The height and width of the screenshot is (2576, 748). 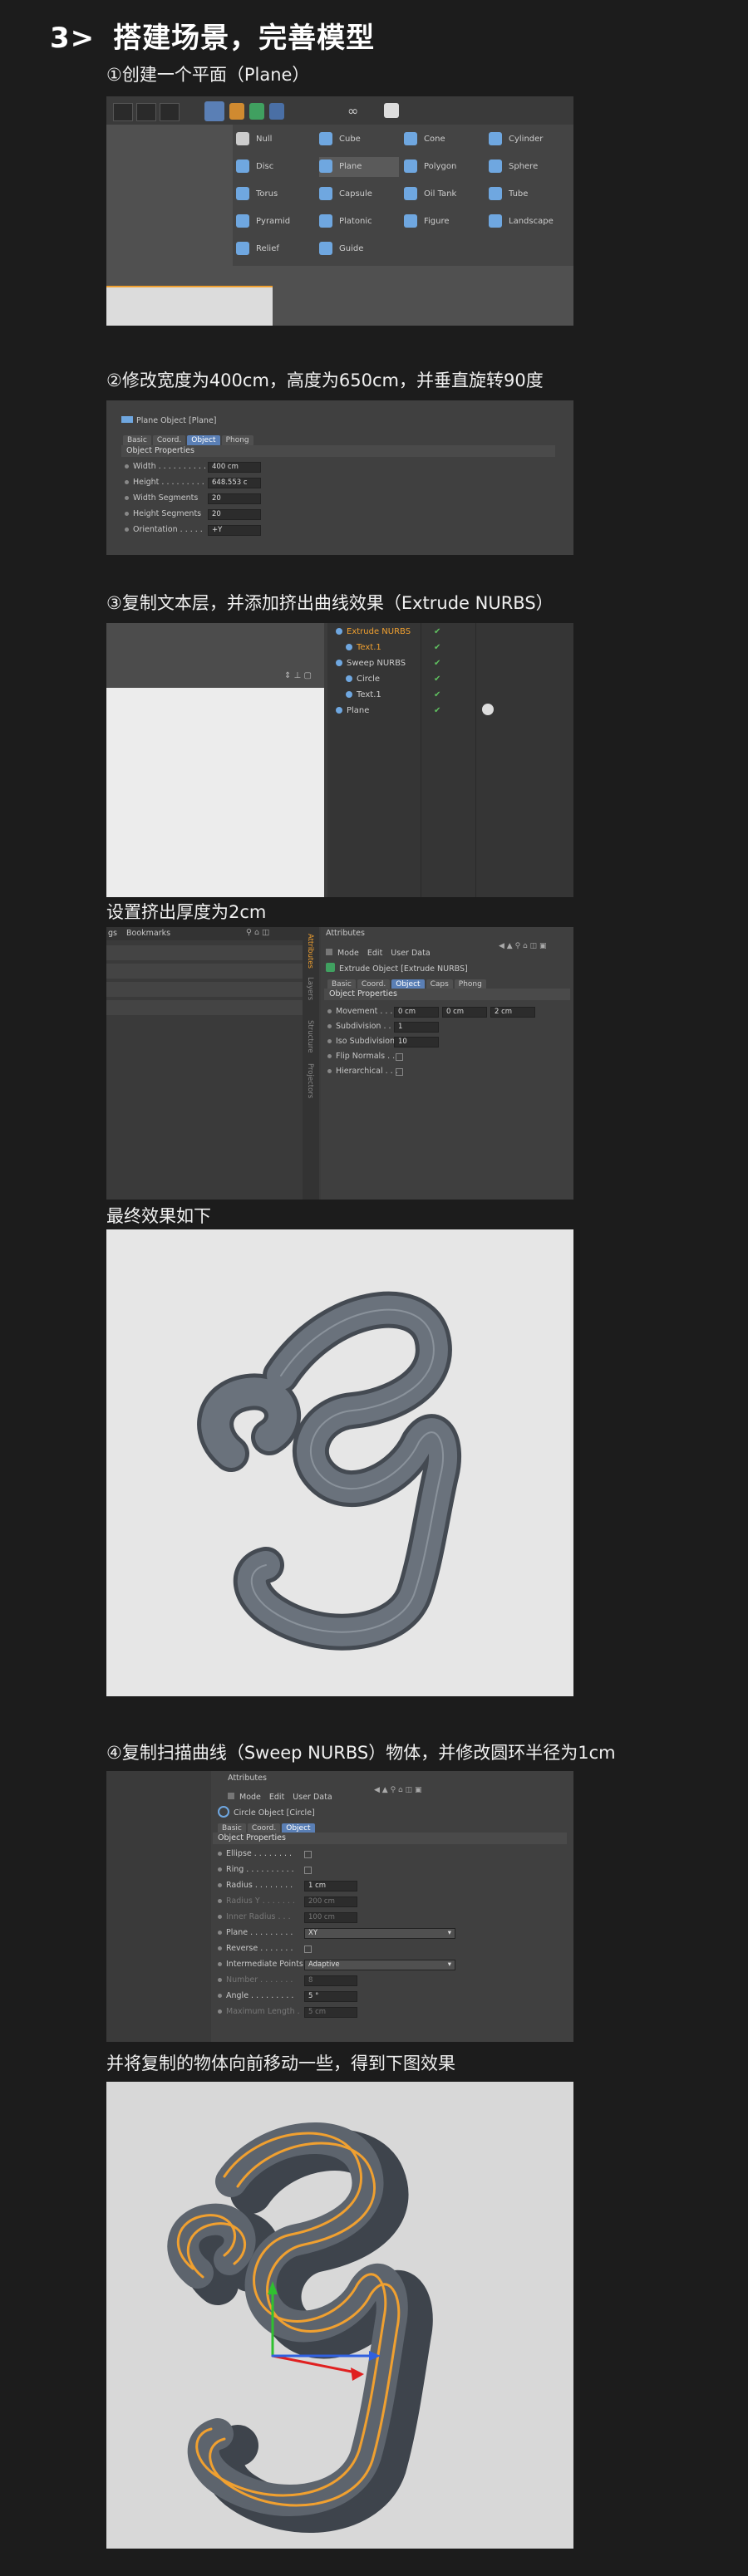 I want to click on property-value-field: 8, so click(x=330, y=1980).